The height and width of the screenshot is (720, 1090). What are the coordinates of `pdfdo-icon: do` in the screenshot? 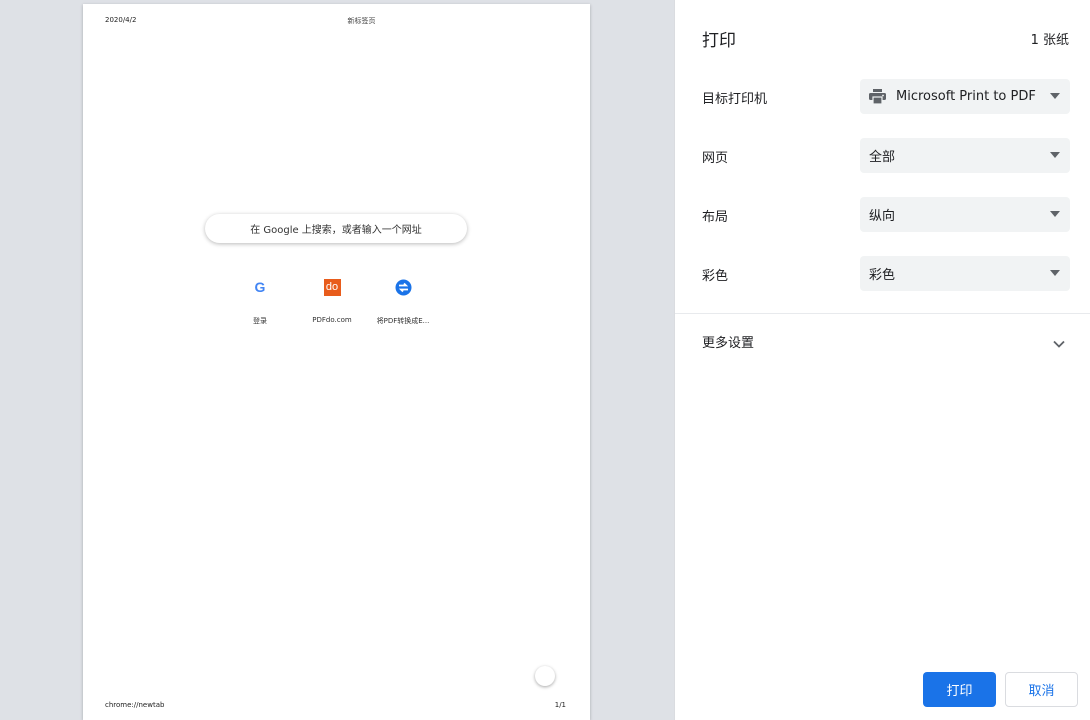 It's located at (332, 287).